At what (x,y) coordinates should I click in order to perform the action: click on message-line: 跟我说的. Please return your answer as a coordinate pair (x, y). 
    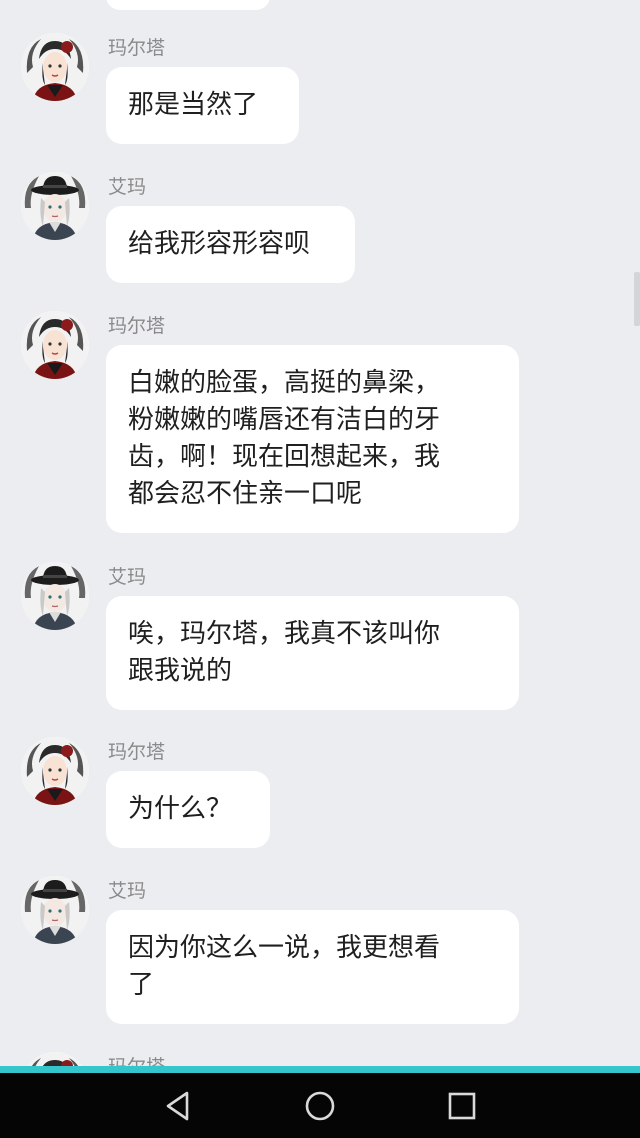
    Looking at the image, I should click on (180, 671).